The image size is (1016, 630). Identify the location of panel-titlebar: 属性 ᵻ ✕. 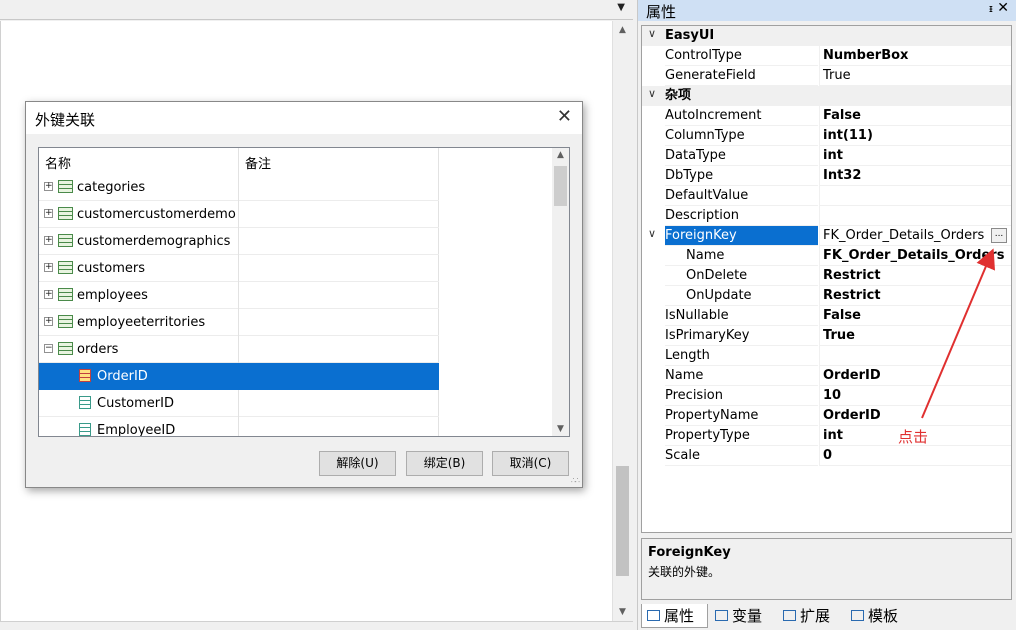
(827, 10).